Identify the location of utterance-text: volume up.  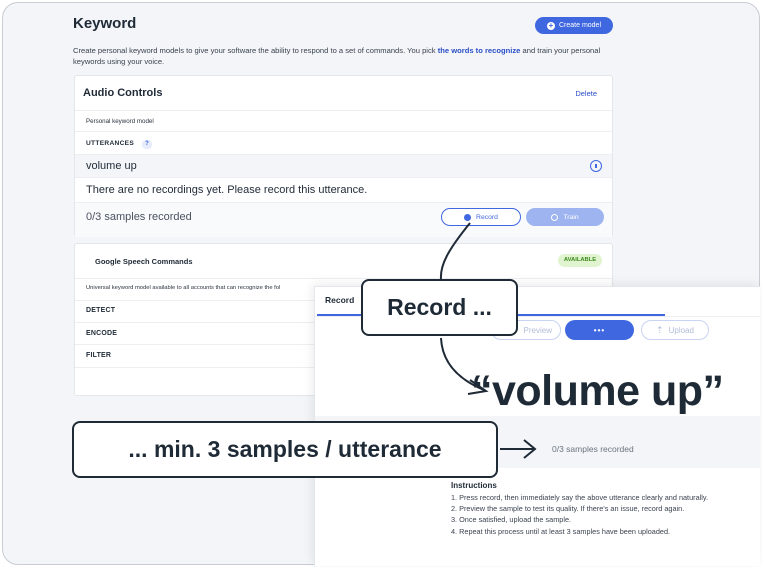
(111, 166).